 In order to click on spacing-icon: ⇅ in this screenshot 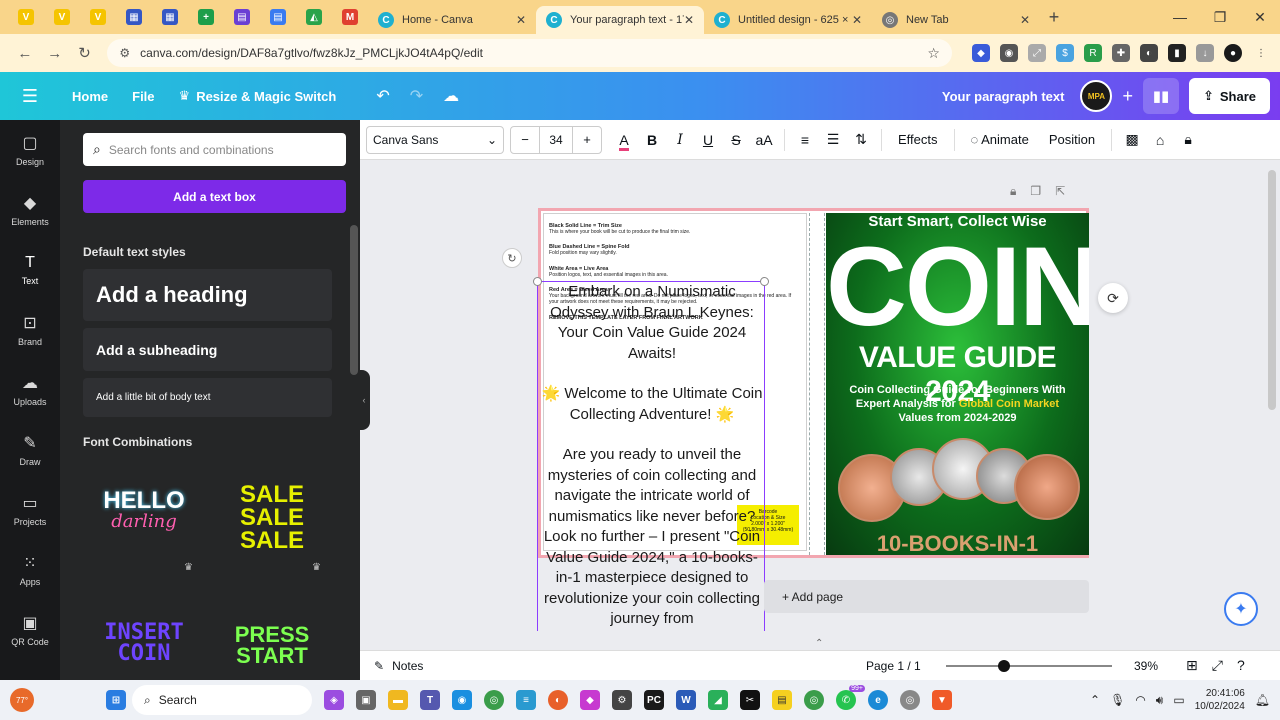, I will do `click(861, 139)`.